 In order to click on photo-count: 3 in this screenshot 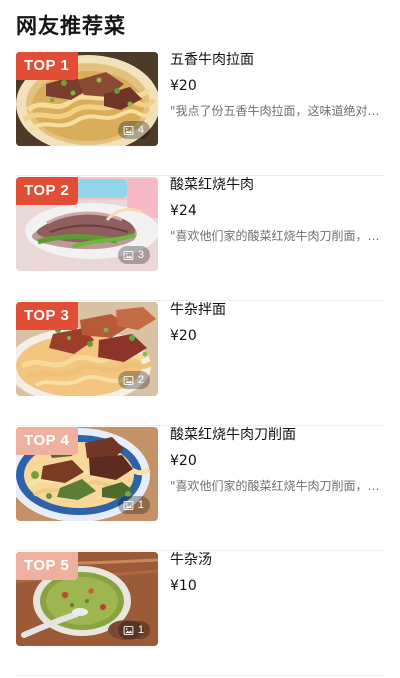, I will do `click(140, 255)`.